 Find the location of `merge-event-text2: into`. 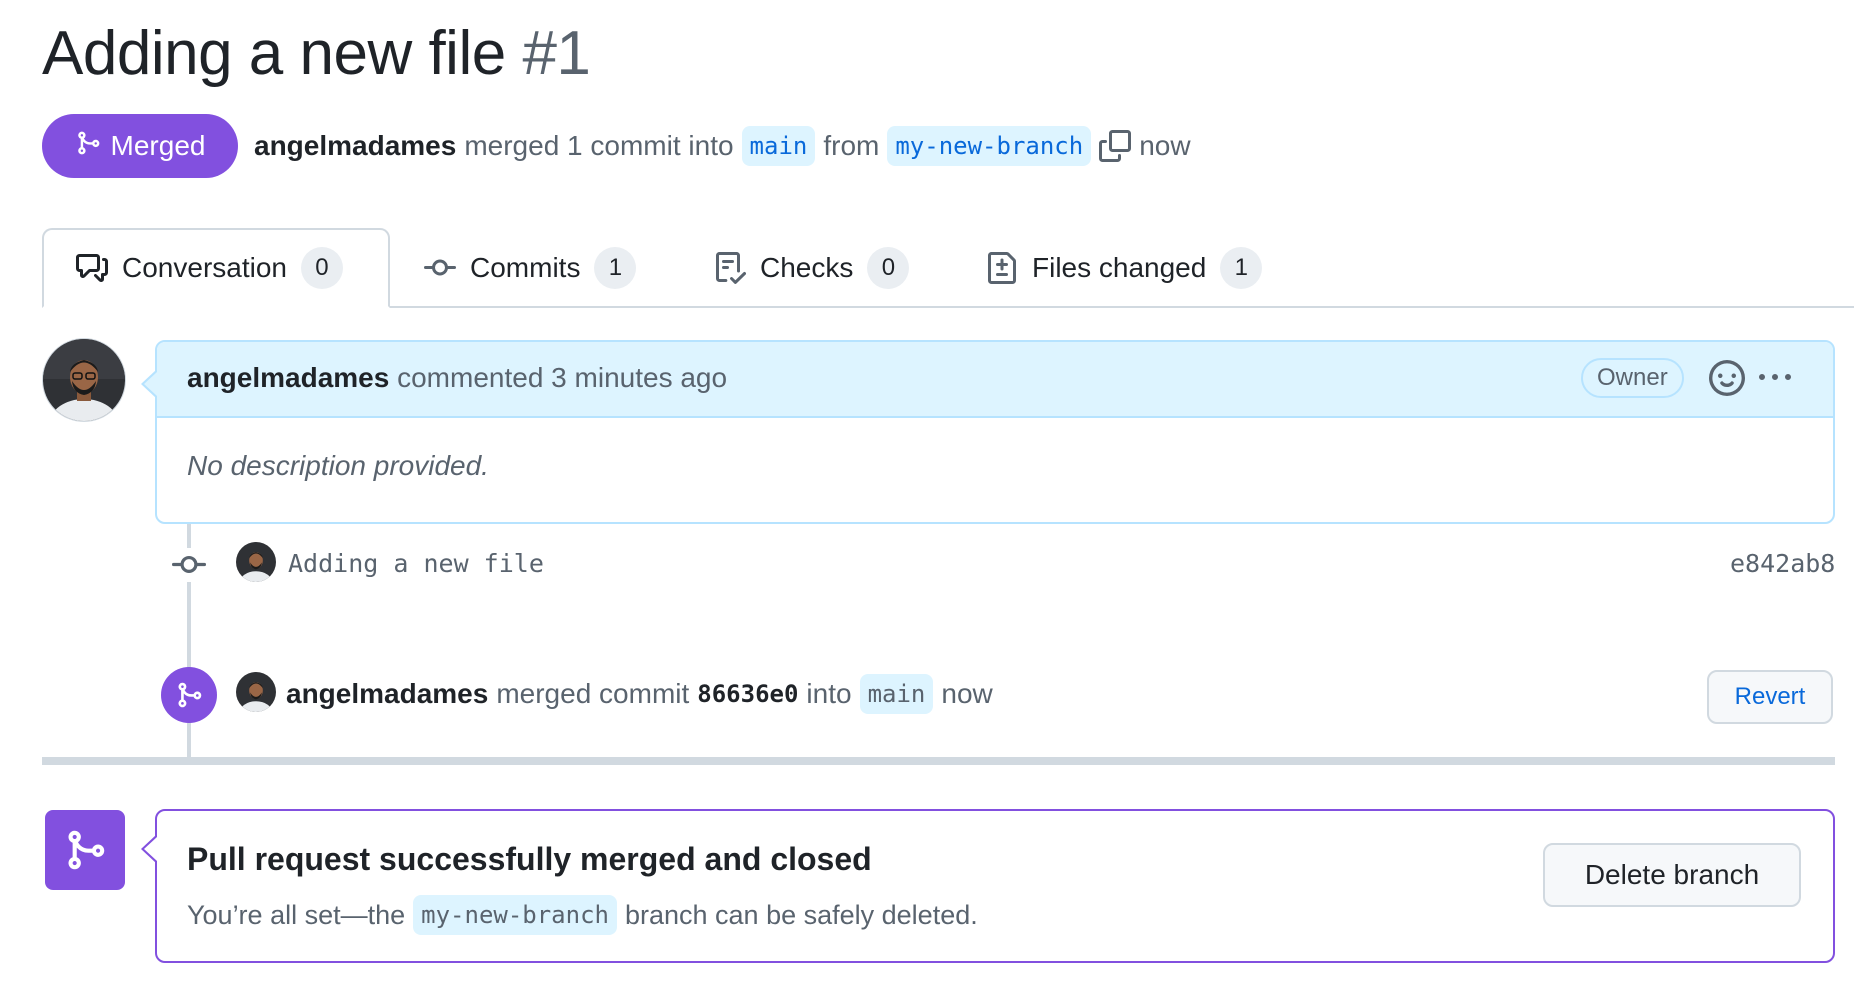

merge-event-text2: into is located at coordinates (829, 693).